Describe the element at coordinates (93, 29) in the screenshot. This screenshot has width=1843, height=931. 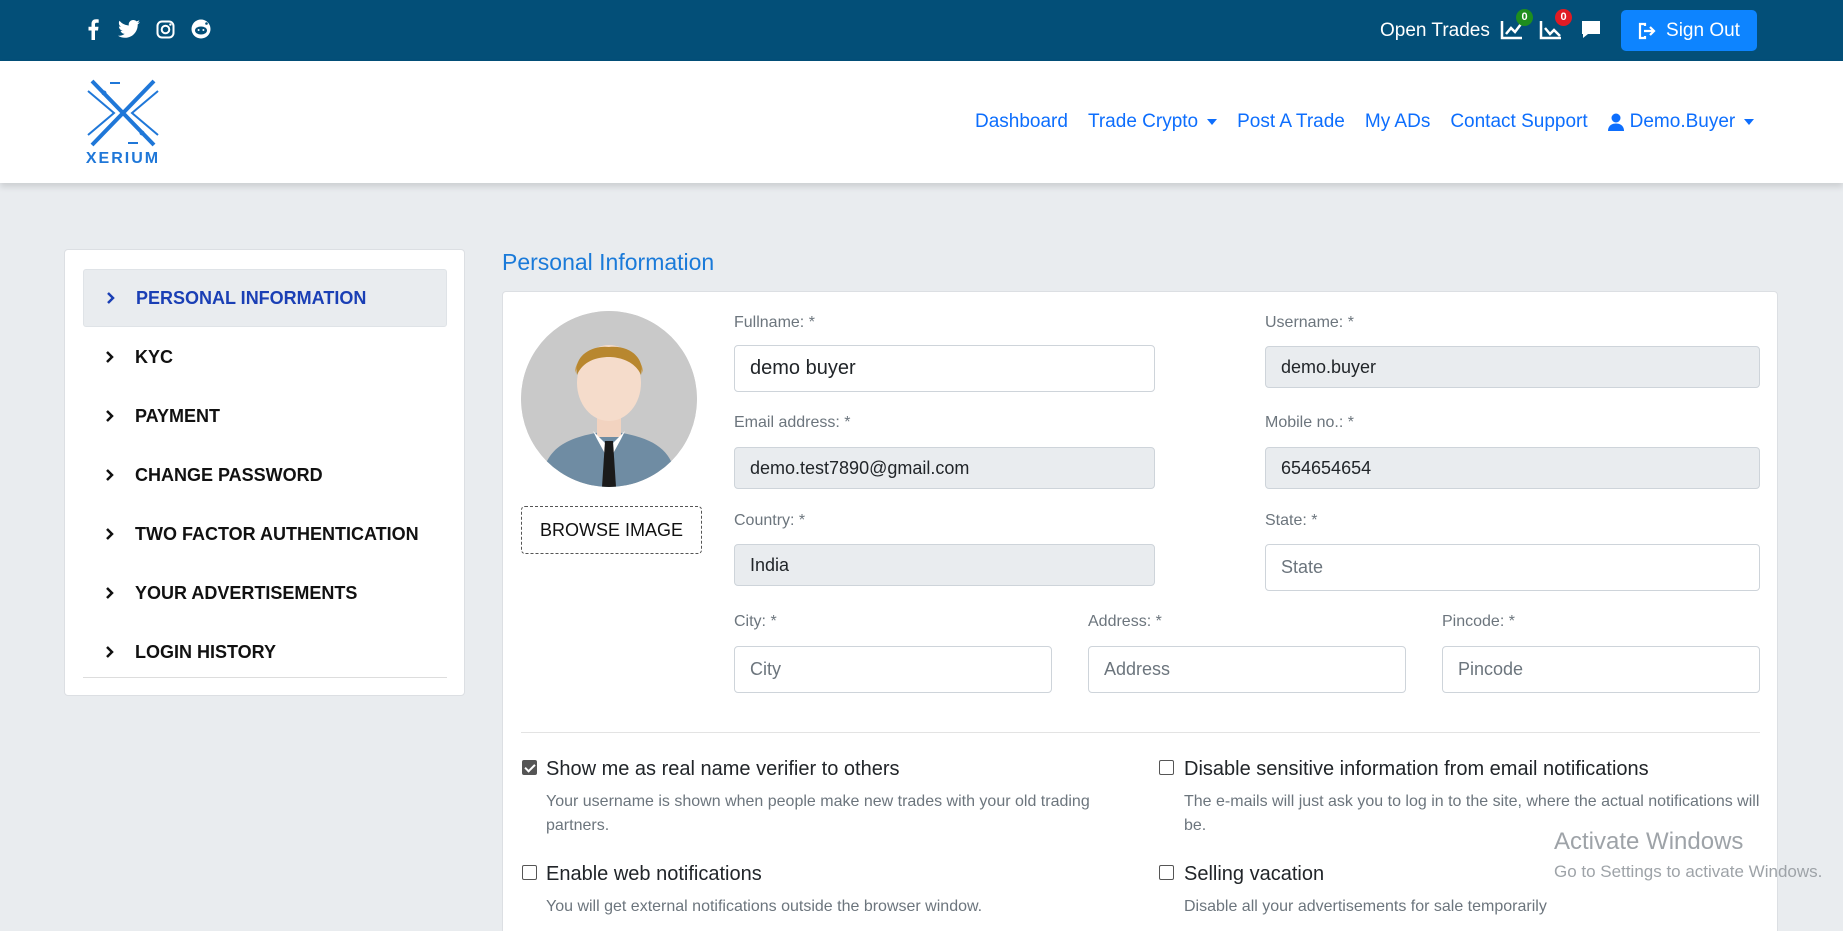
I see `facebook-icon` at that location.